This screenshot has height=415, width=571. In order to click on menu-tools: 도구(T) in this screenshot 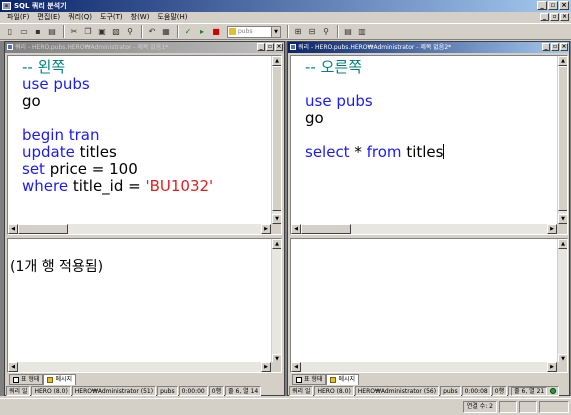, I will do `click(111, 17)`.